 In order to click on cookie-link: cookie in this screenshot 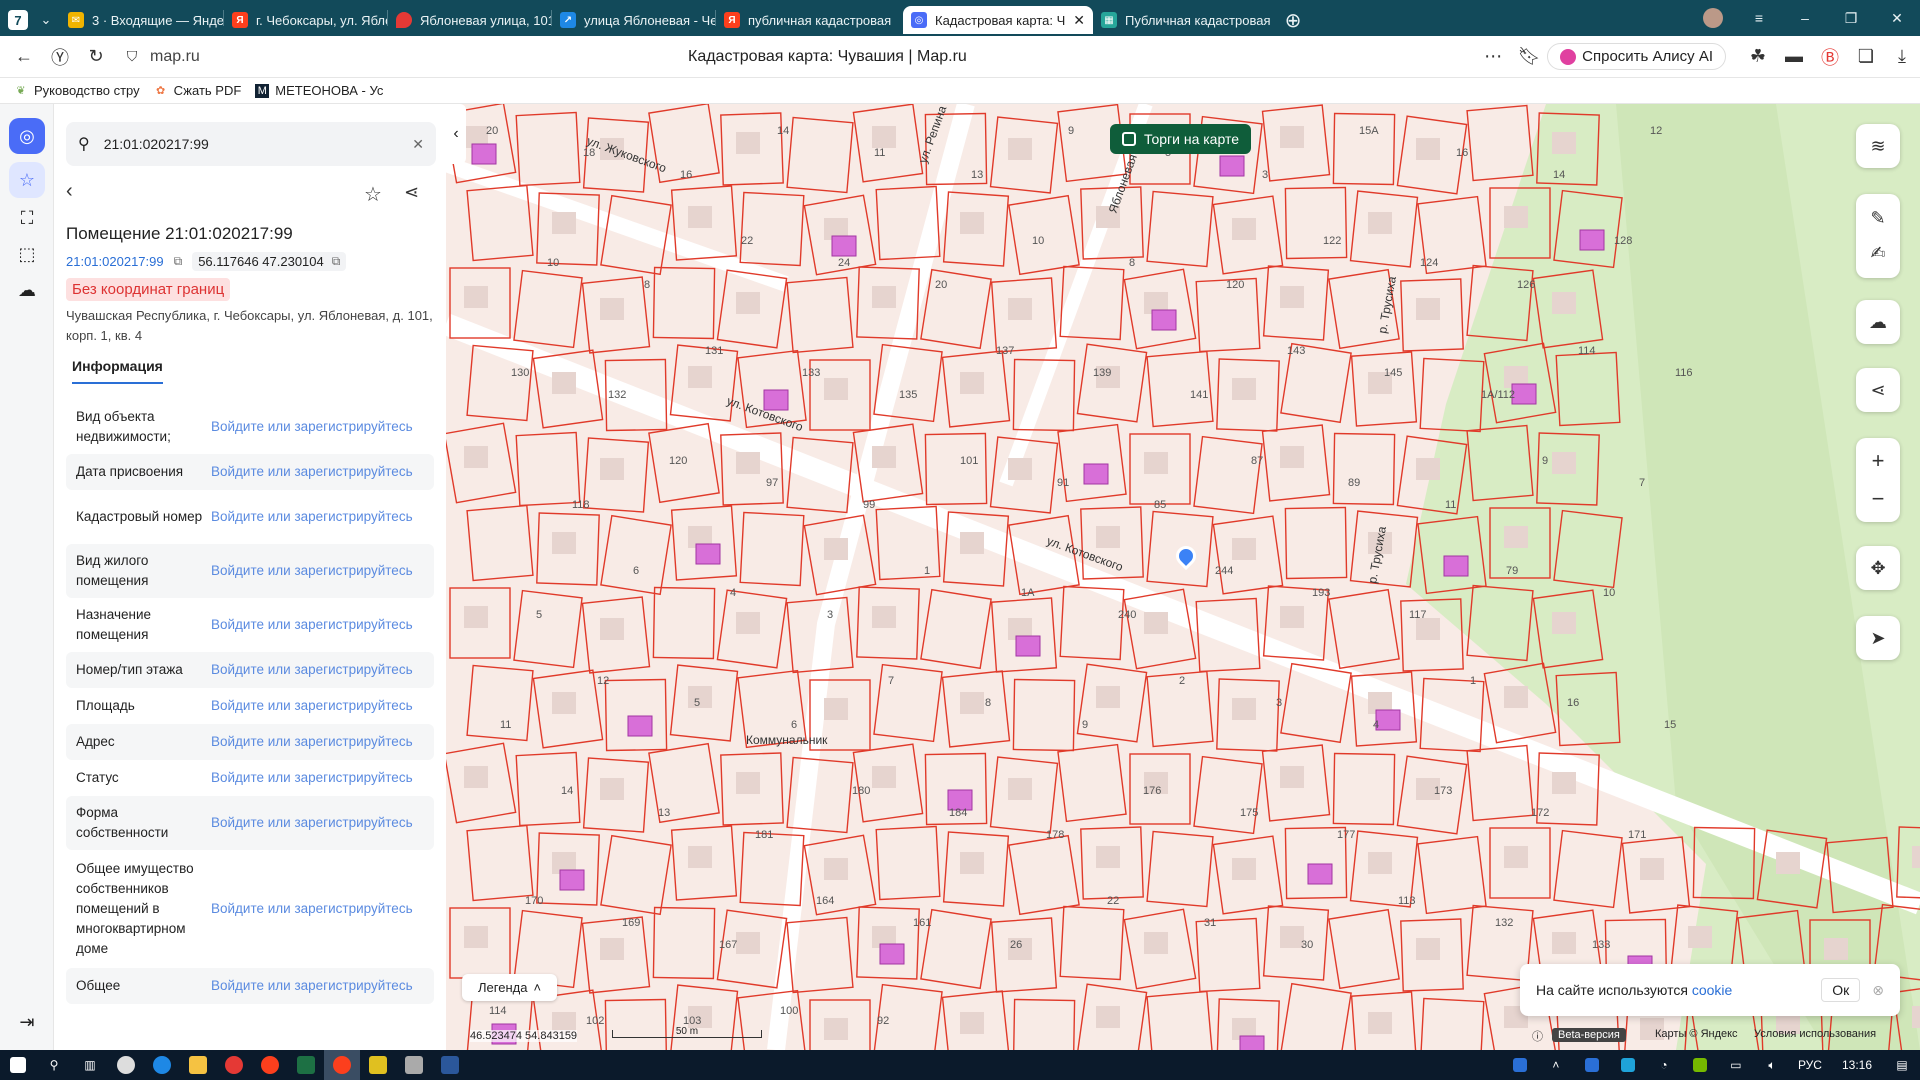, I will do `click(1712, 990)`.